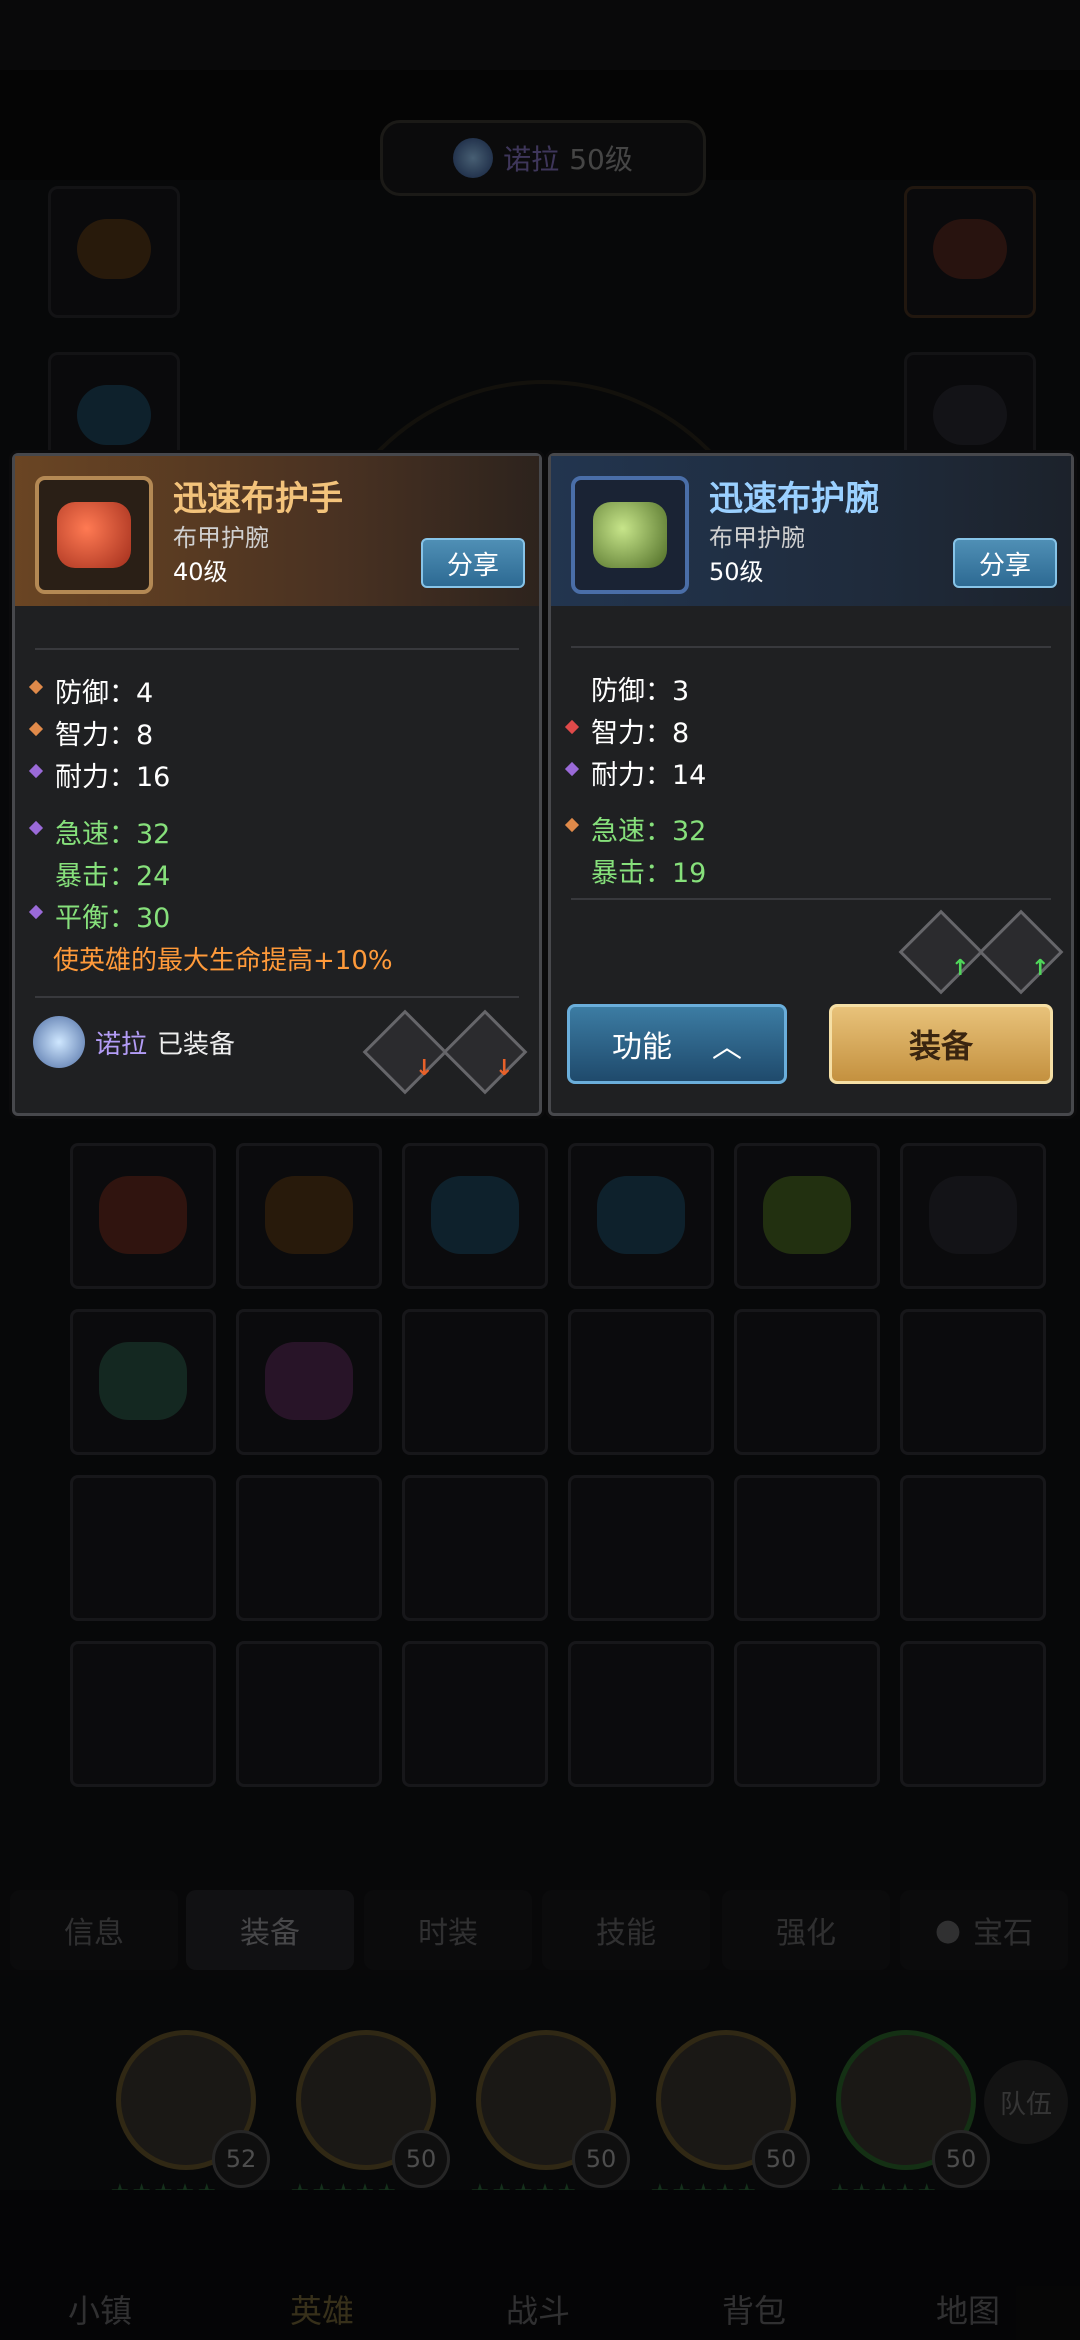 The width and height of the screenshot is (1080, 2340). Describe the element at coordinates (1026, 2102) in the screenshot. I see `team-button: 队伍` at that location.